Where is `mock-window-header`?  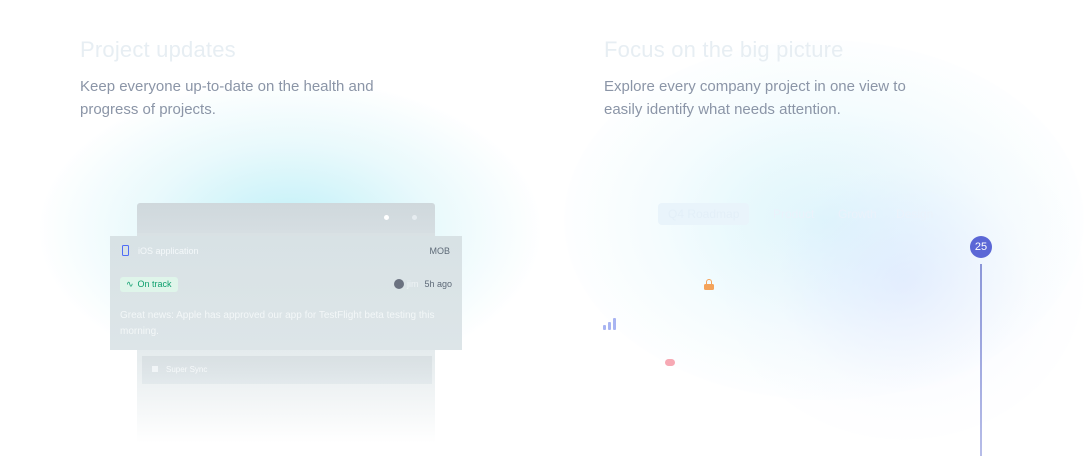 mock-window-header is located at coordinates (286, 218).